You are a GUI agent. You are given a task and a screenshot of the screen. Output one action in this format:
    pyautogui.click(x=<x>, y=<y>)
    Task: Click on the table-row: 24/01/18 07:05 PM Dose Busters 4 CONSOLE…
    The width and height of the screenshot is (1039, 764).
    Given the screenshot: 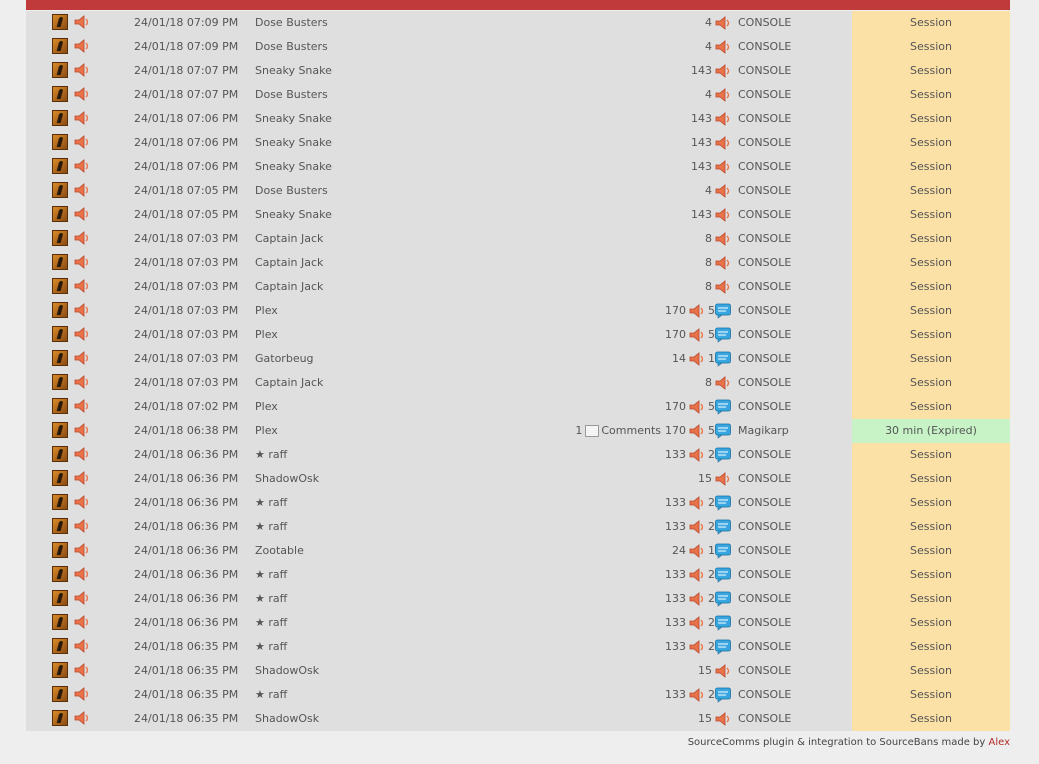 What is the action you would take?
    pyautogui.click(x=518, y=191)
    